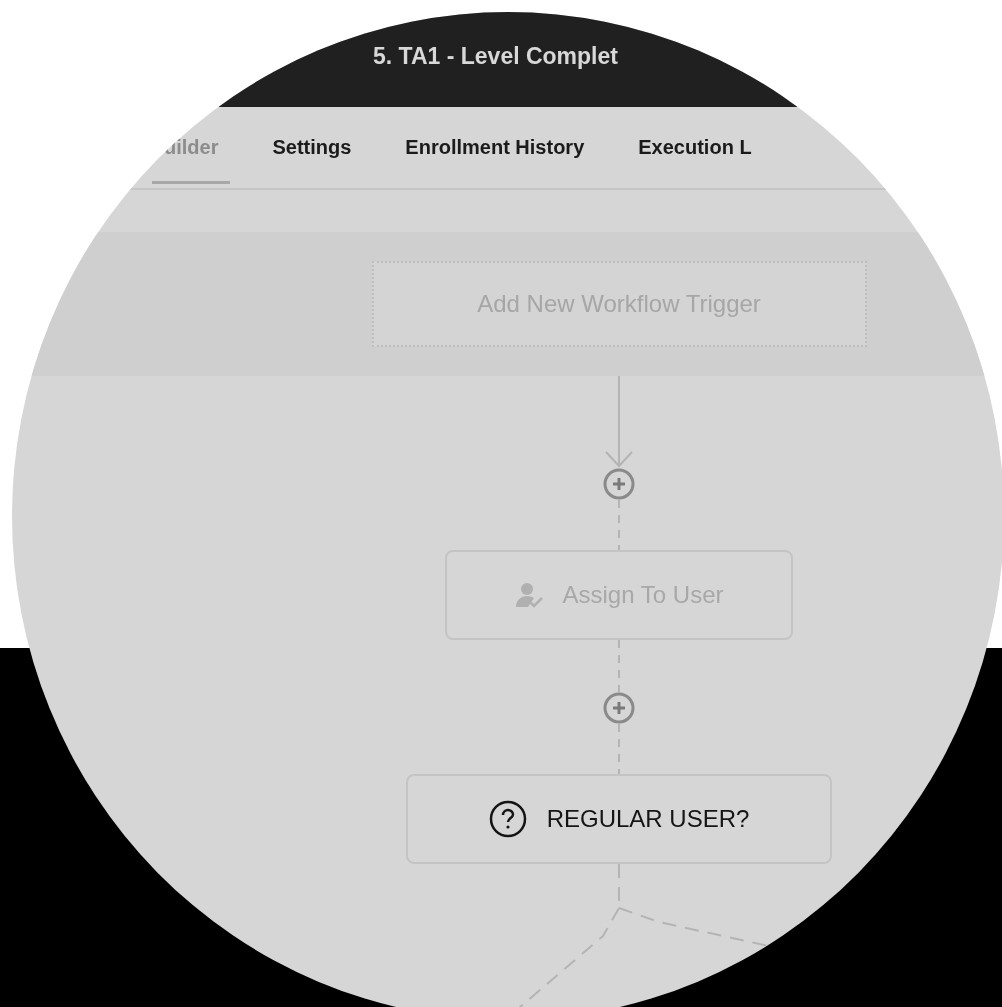 This screenshot has height=1007, width=1002. I want to click on tab: Execution L, so click(695, 160).